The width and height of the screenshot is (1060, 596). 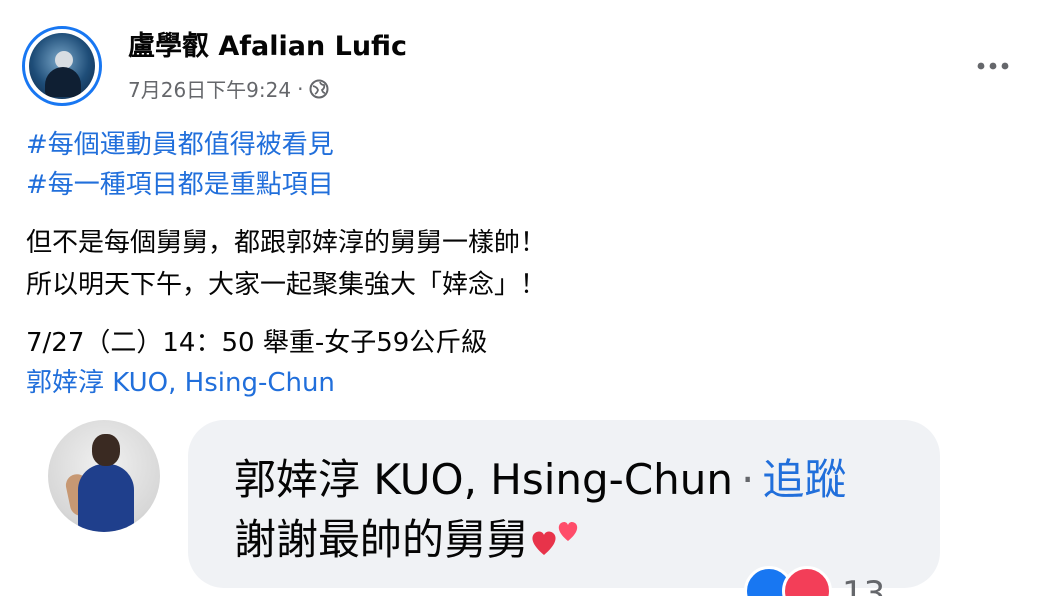 What do you see at coordinates (864, 585) in the screenshot?
I see `reaction-count: 13` at bounding box center [864, 585].